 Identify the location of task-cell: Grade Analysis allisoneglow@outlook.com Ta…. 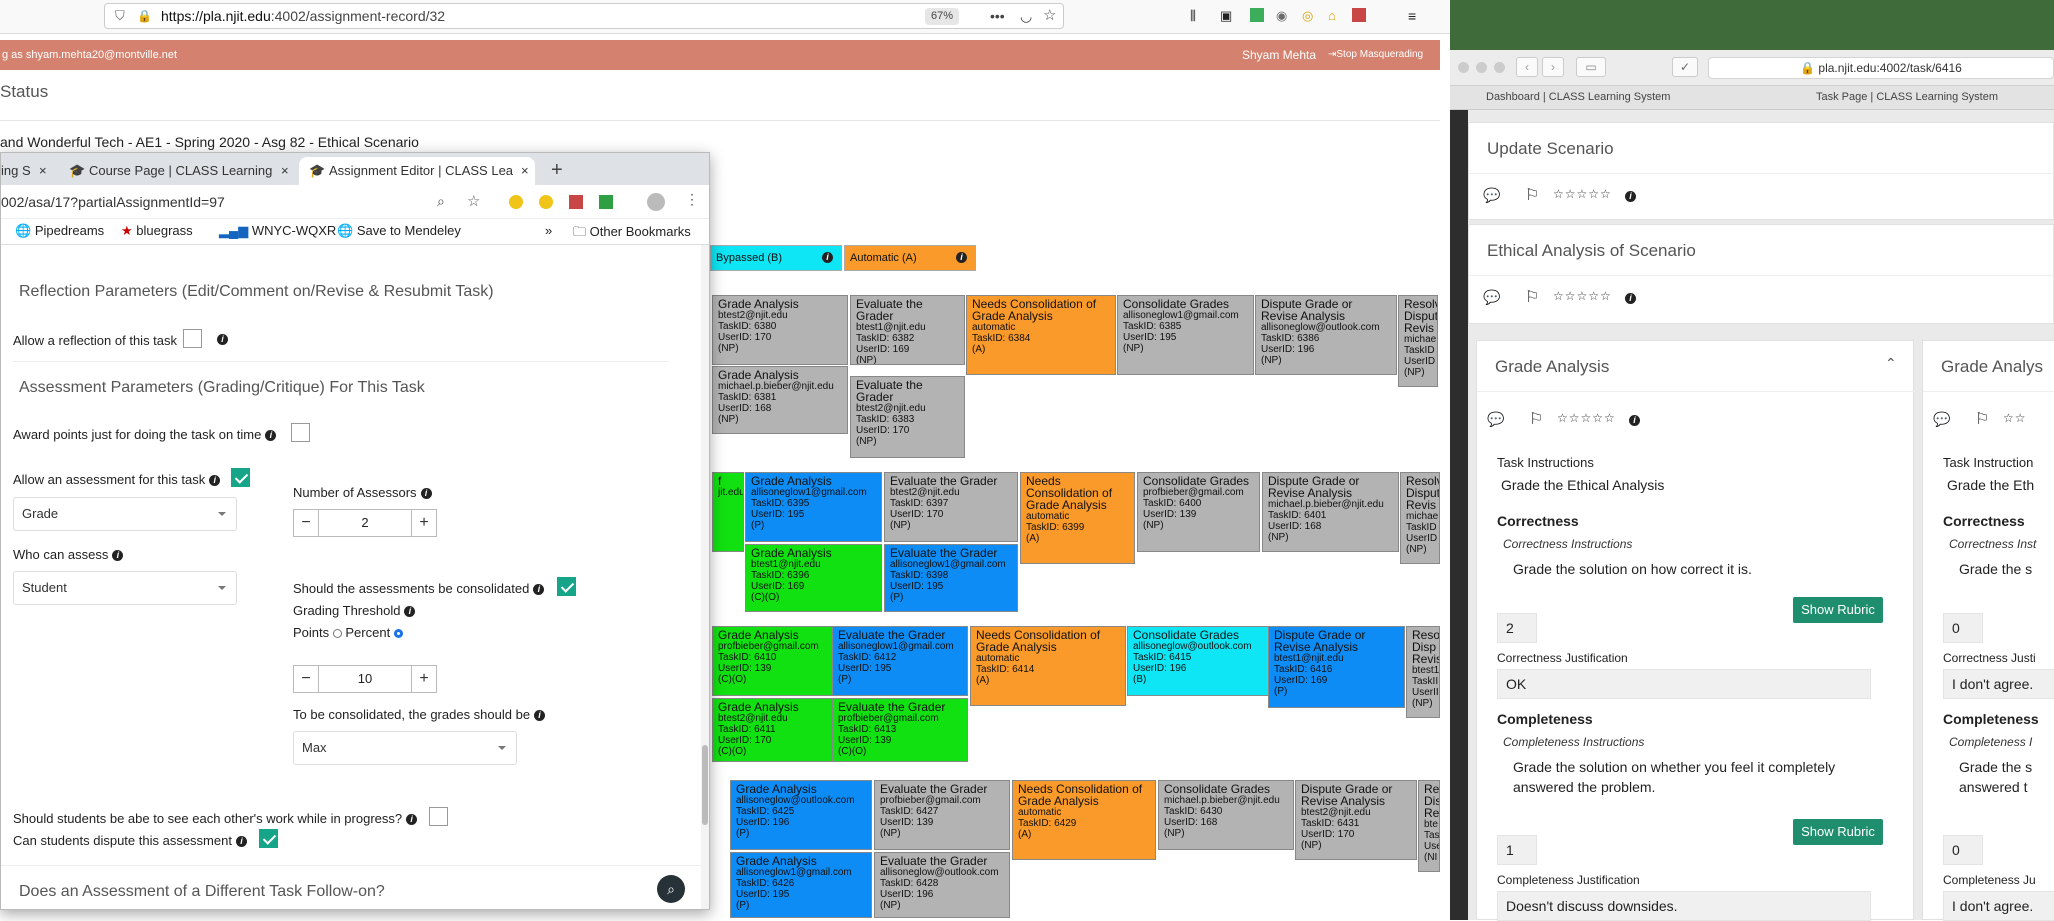
(801, 815).